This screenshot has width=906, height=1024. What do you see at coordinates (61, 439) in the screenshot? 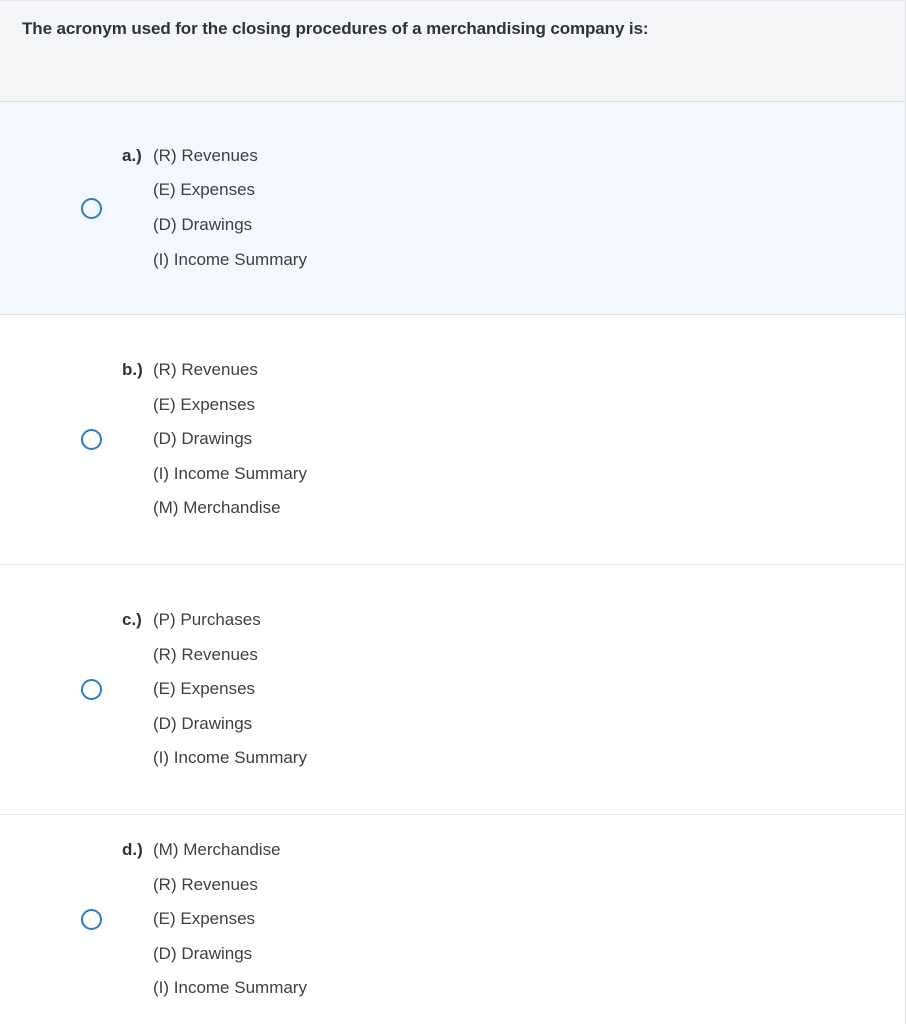
I see `radio-cell-b` at bounding box center [61, 439].